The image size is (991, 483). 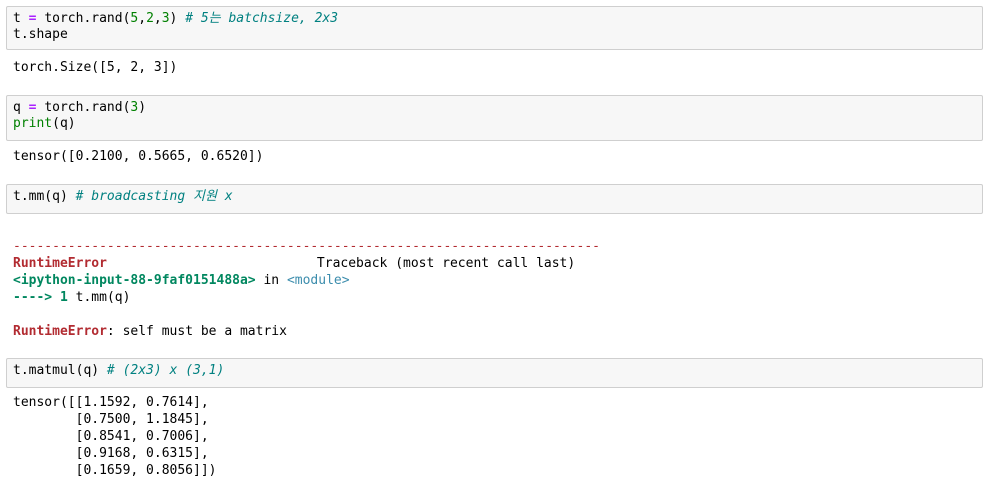 I want to click on code-token: 2, so click(x=150, y=18).